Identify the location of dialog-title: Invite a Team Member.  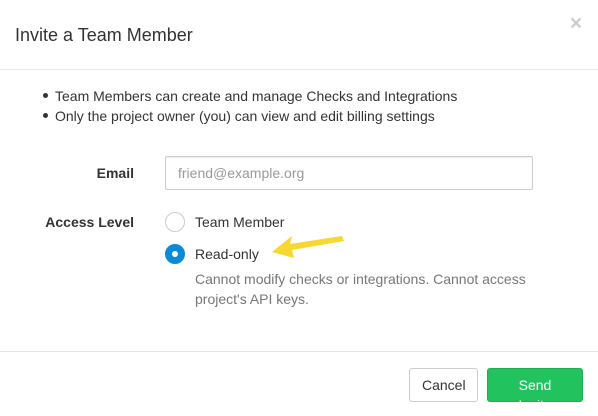
(104, 35).